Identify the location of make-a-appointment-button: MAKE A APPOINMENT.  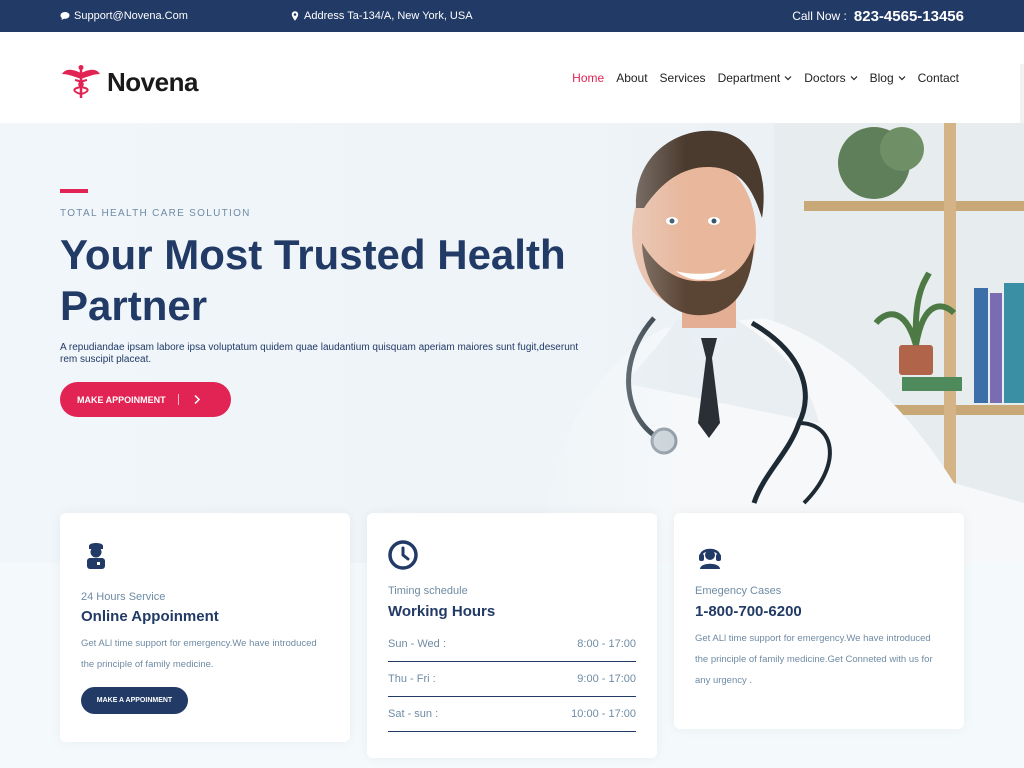
(134, 700).